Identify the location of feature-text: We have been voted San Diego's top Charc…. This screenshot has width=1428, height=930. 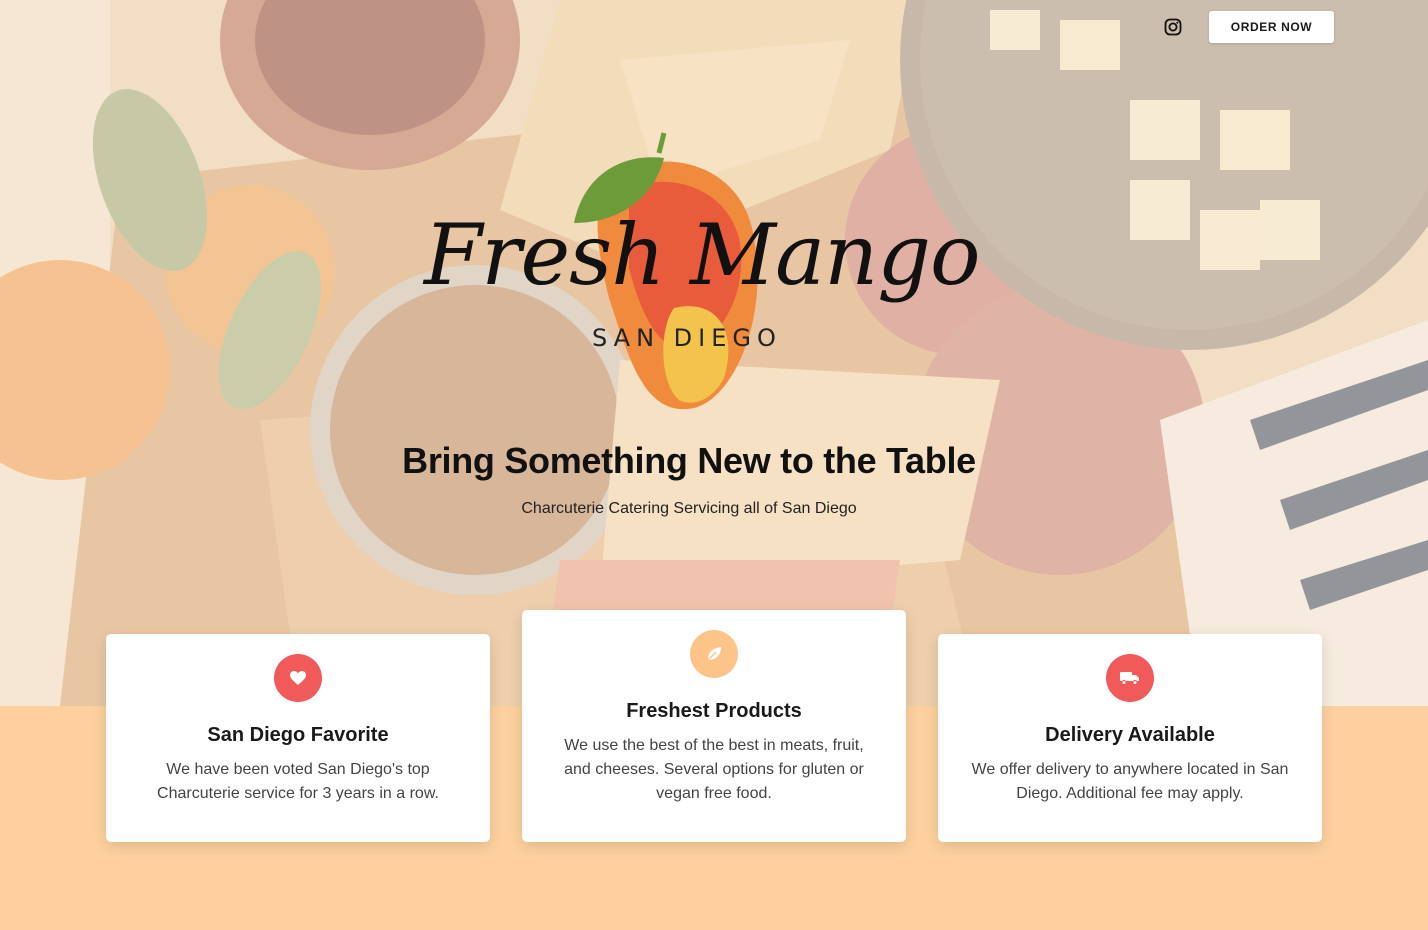
(298, 781).